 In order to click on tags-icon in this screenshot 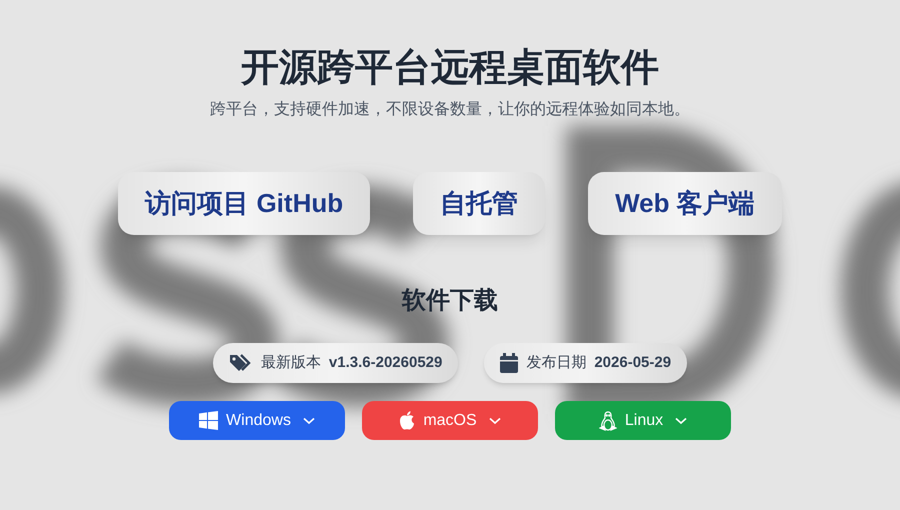, I will do `click(240, 363)`.